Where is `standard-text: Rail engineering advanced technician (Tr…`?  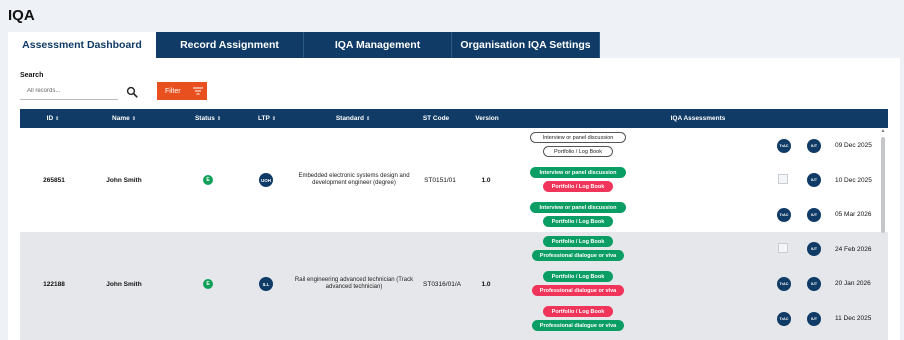
standard-text: Rail engineering advanced technician (Tr… is located at coordinates (354, 283).